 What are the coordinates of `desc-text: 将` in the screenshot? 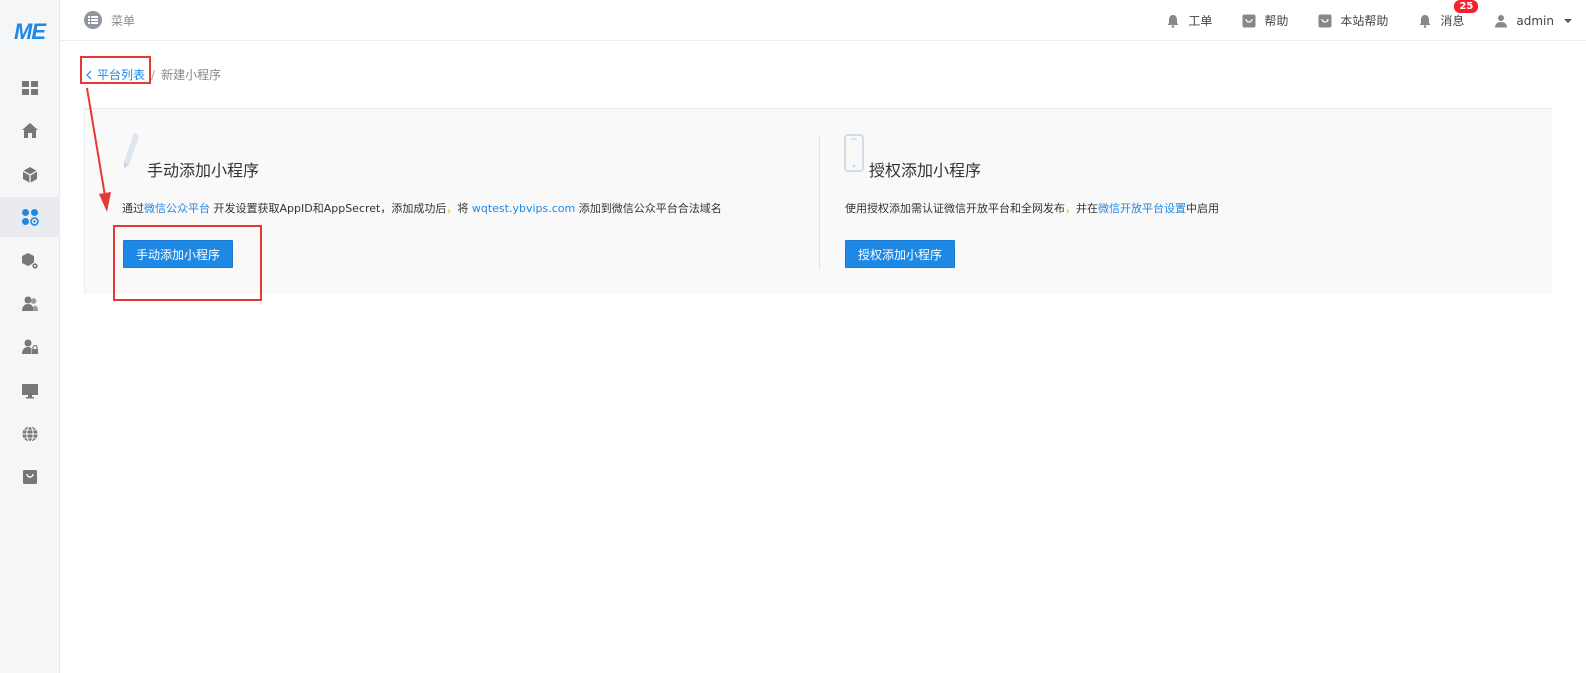 It's located at (464, 208).